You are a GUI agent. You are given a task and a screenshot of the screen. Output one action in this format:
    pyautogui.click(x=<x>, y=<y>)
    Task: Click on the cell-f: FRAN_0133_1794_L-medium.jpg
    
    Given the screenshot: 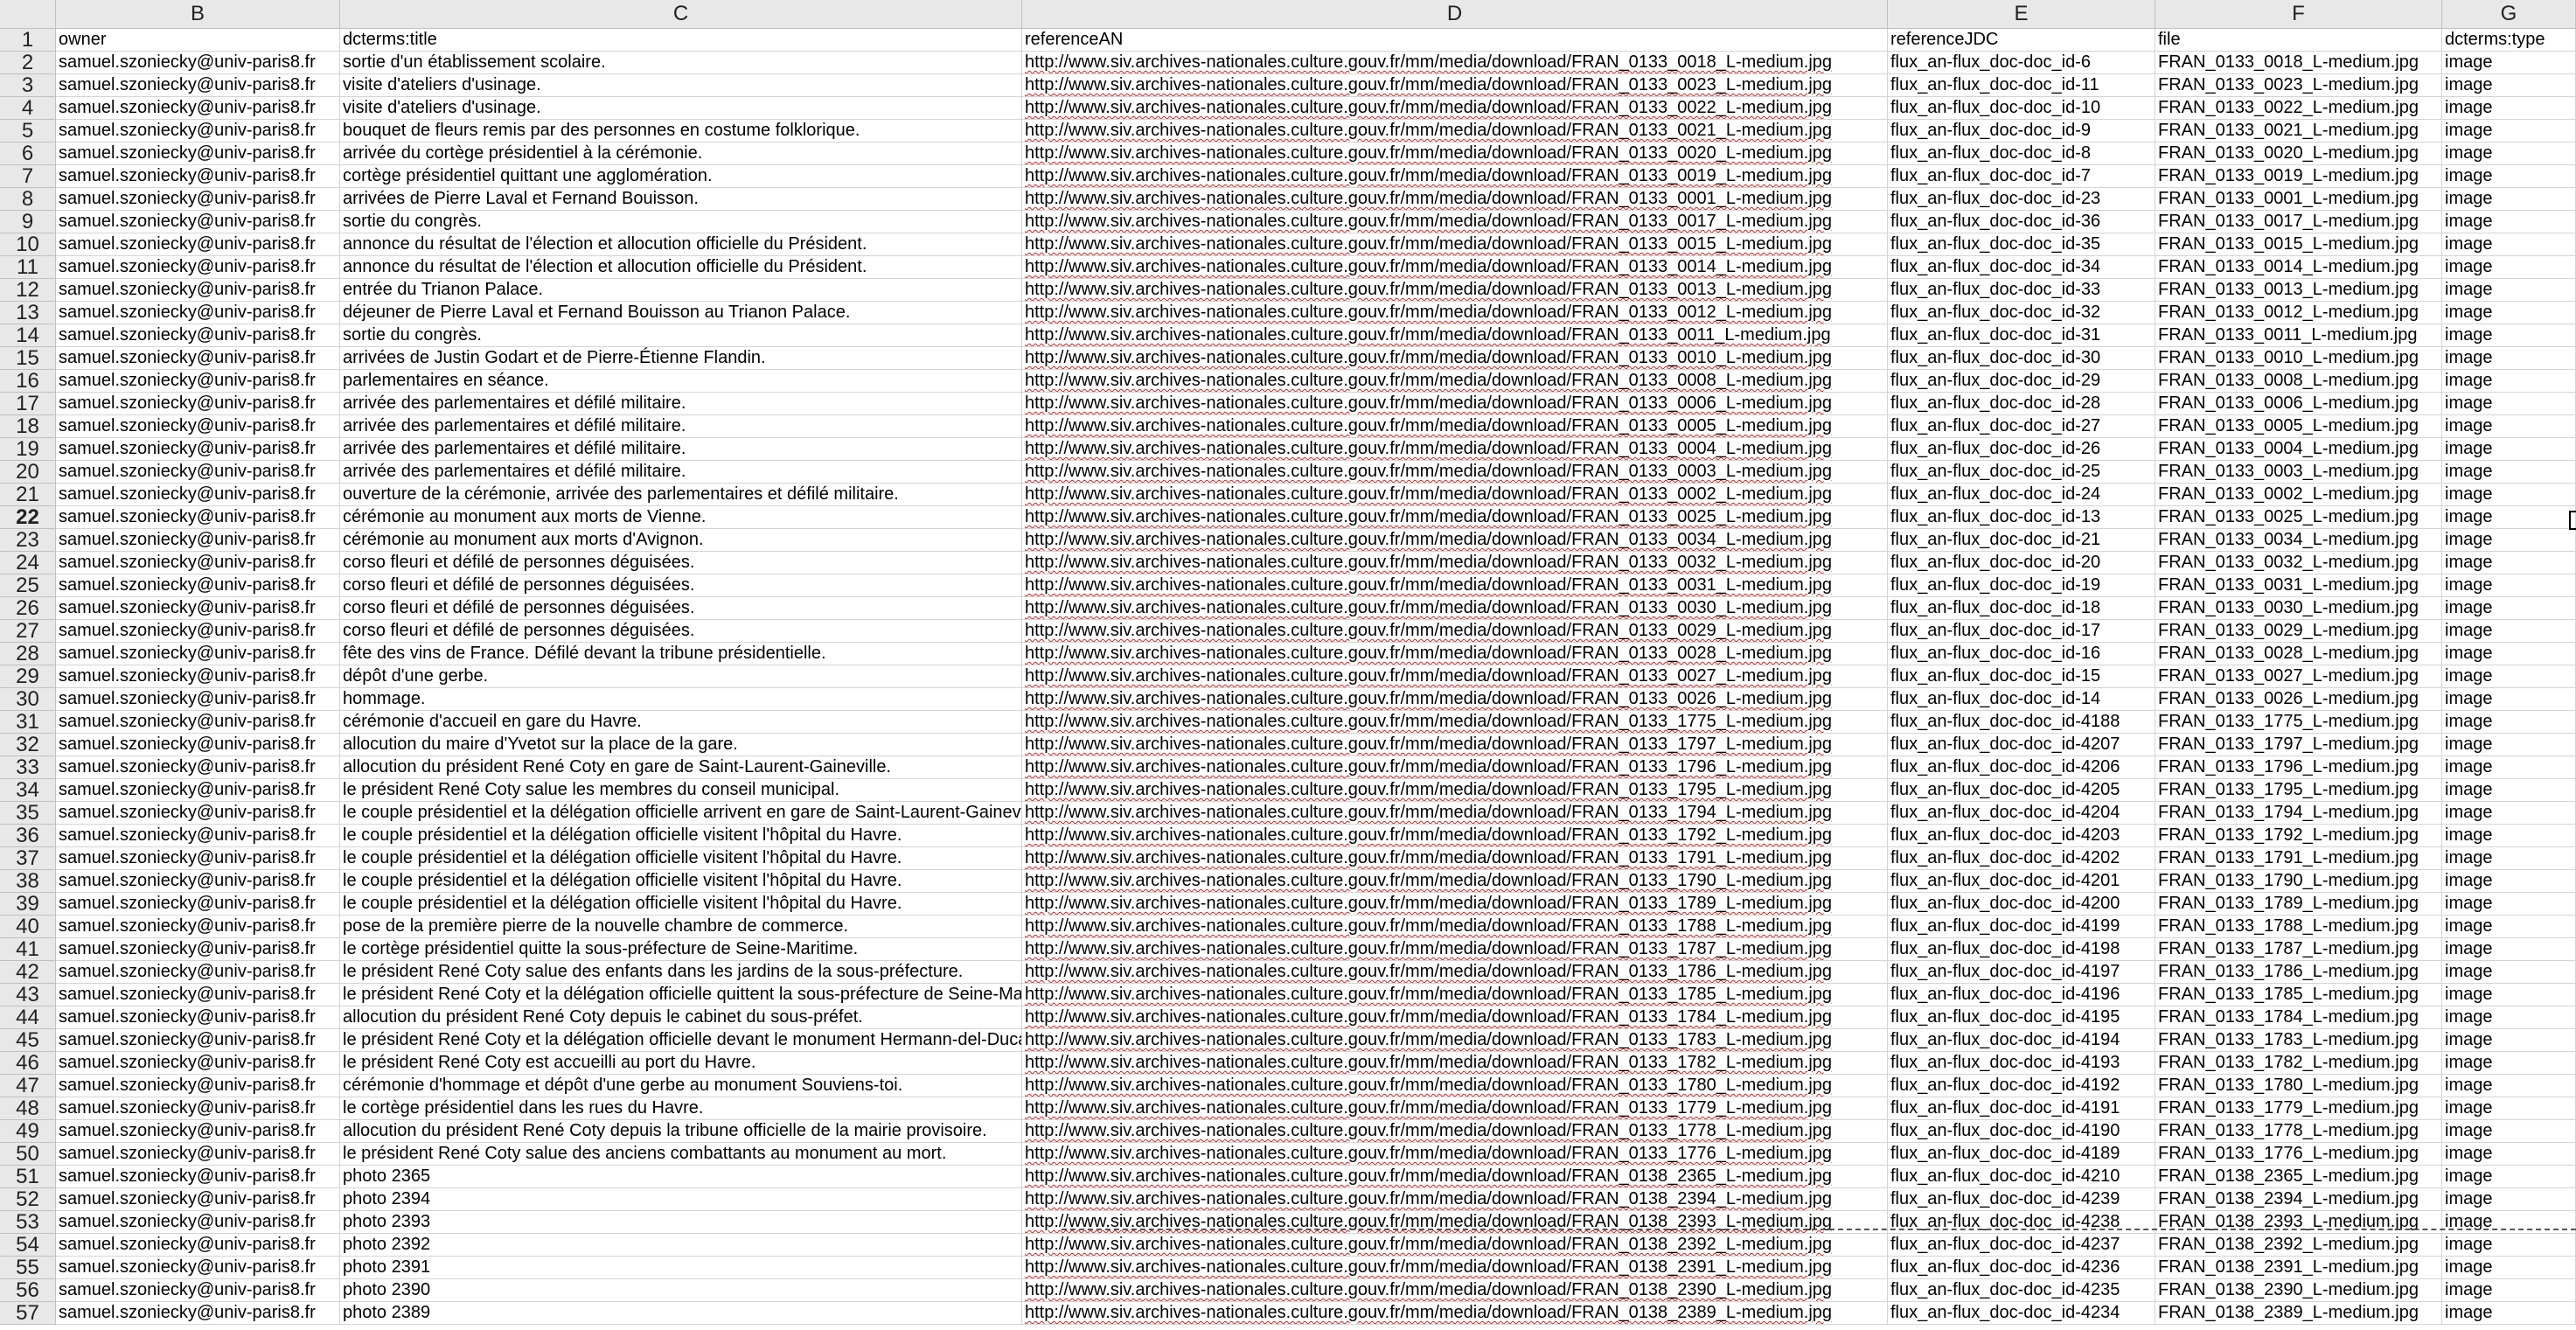 What is the action you would take?
    pyautogui.click(x=2298, y=813)
    